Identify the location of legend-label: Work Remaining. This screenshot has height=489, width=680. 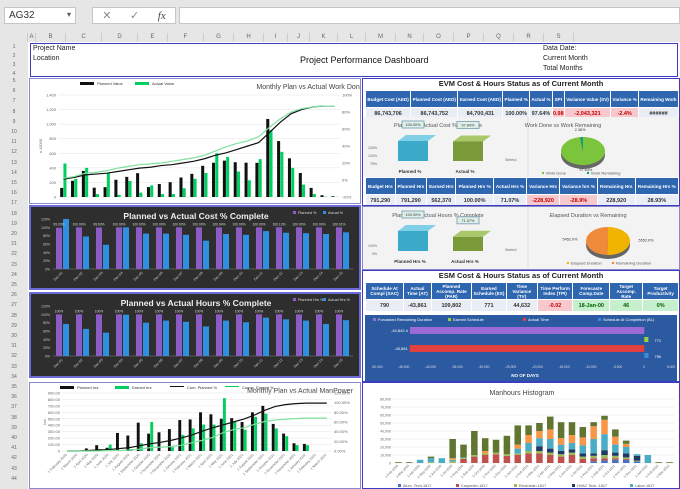
(606, 173).